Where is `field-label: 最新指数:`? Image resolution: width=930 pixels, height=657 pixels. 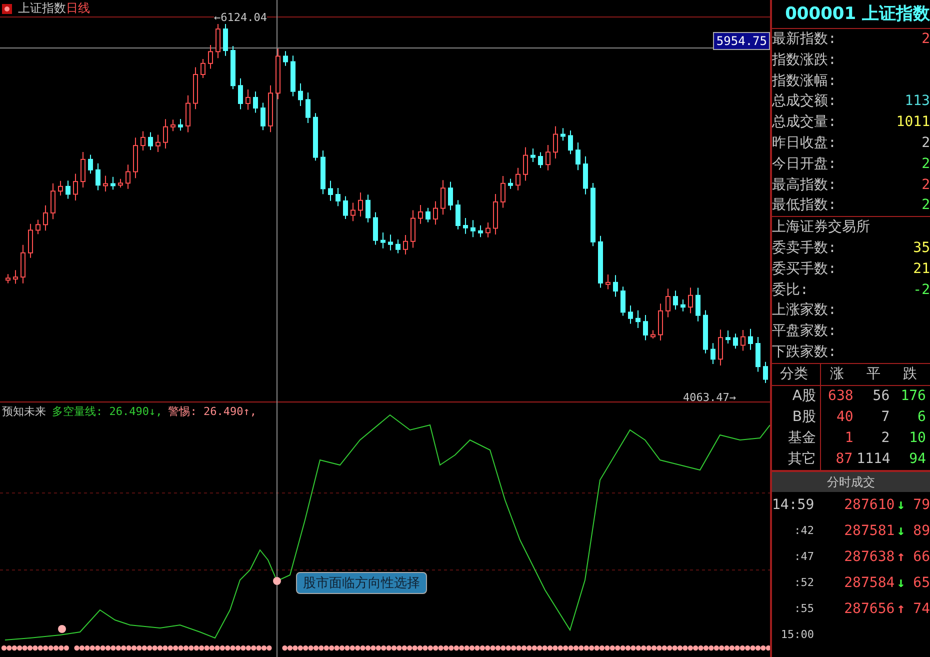
field-label: 最新指数: is located at coordinates (804, 39).